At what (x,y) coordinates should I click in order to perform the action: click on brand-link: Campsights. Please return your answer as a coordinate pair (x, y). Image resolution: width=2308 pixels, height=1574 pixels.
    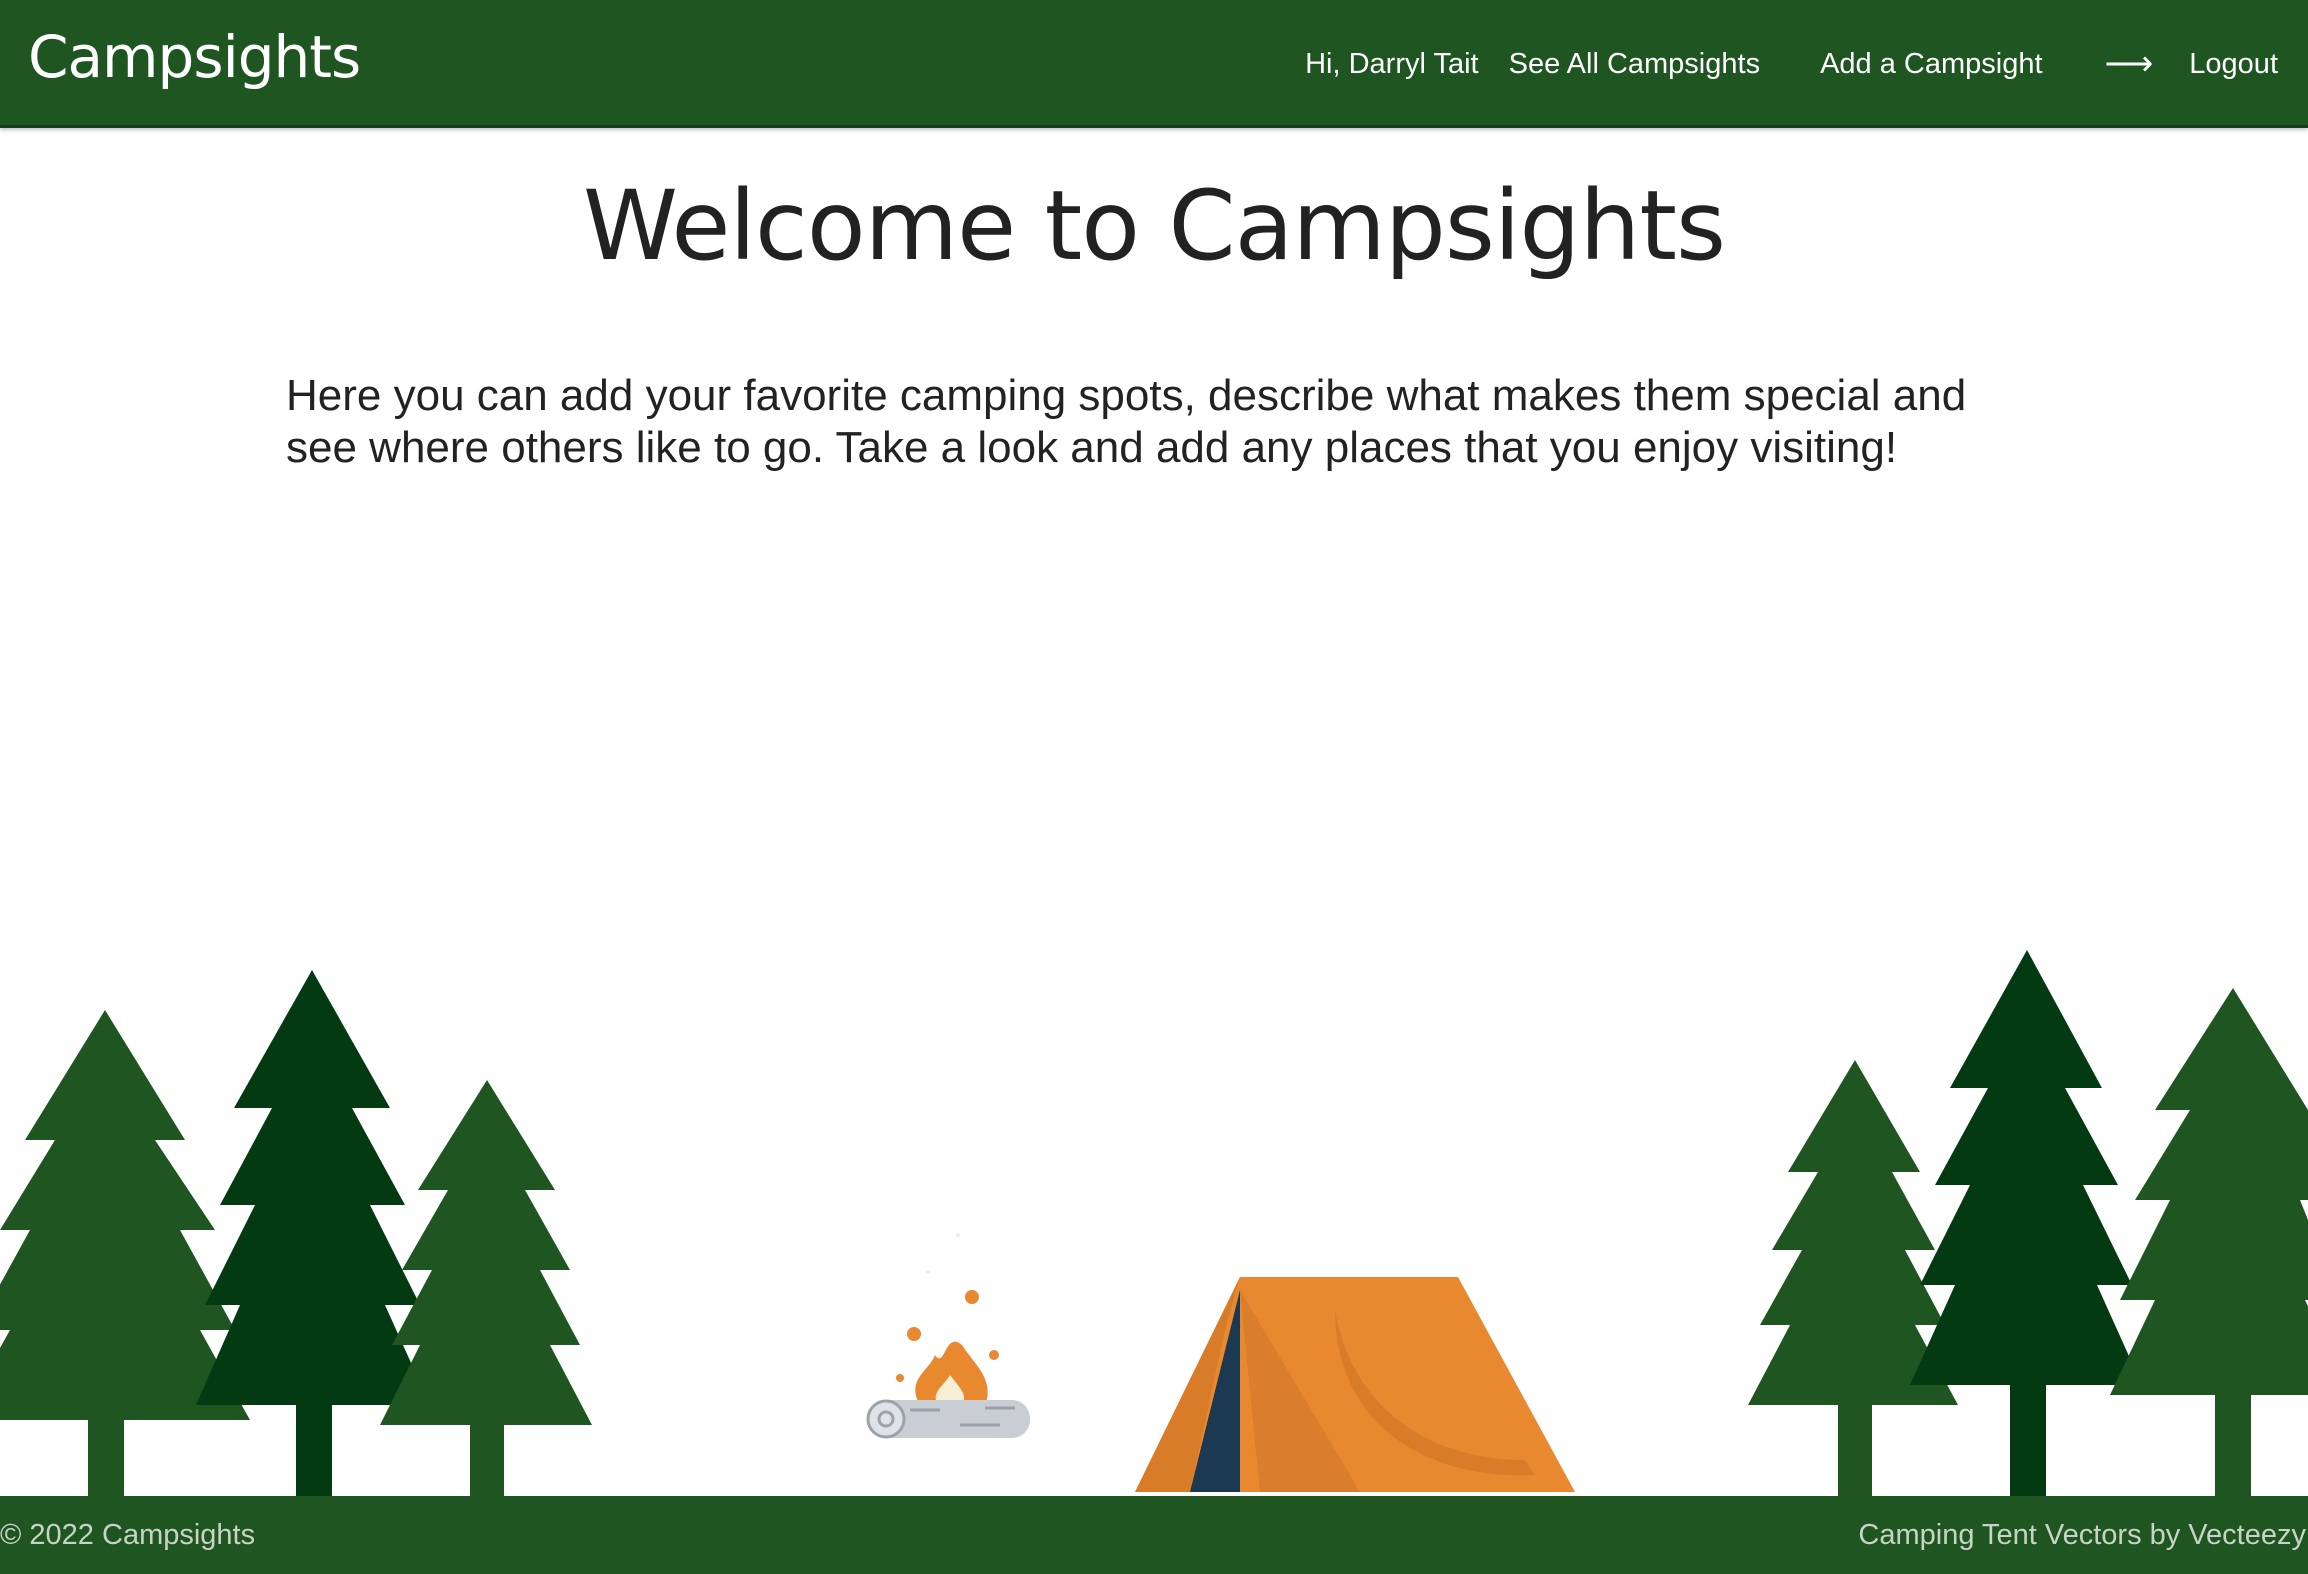
    Looking at the image, I should click on (194, 57).